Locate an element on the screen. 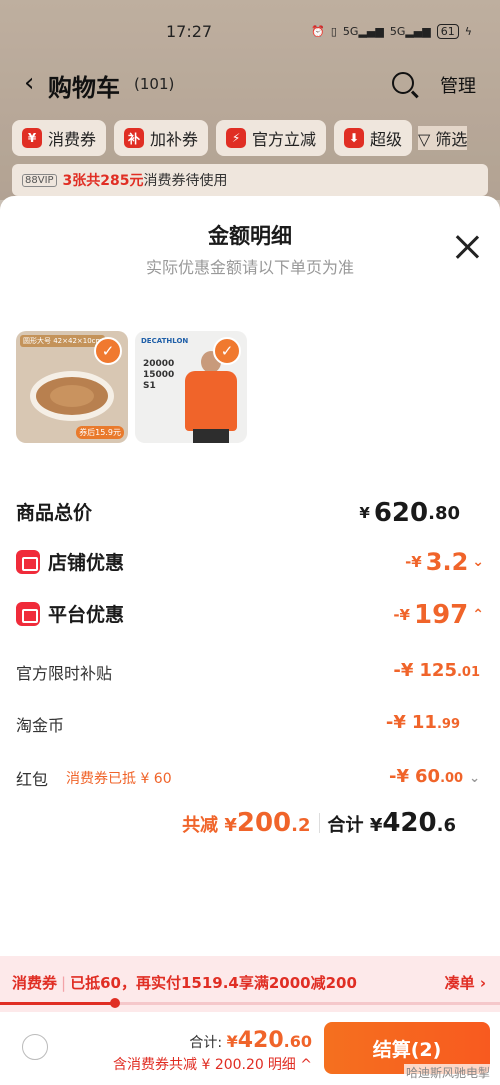  coupon-desc: 已抵60，再实付1519.4享满2000减200 is located at coordinates (213, 983).